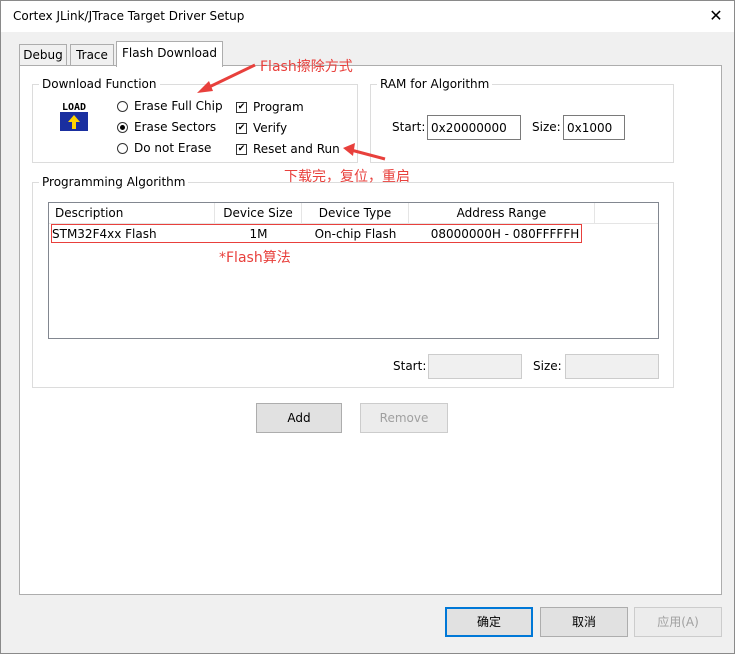 This screenshot has height=654, width=735. What do you see at coordinates (404, 418) in the screenshot?
I see `remove-button: Remove` at bounding box center [404, 418].